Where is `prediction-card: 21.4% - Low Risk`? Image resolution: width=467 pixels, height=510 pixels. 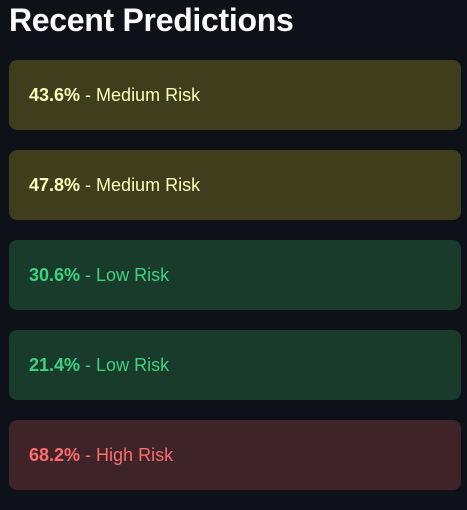 prediction-card: 21.4% - Low Risk is located at coordinates (235, 365).